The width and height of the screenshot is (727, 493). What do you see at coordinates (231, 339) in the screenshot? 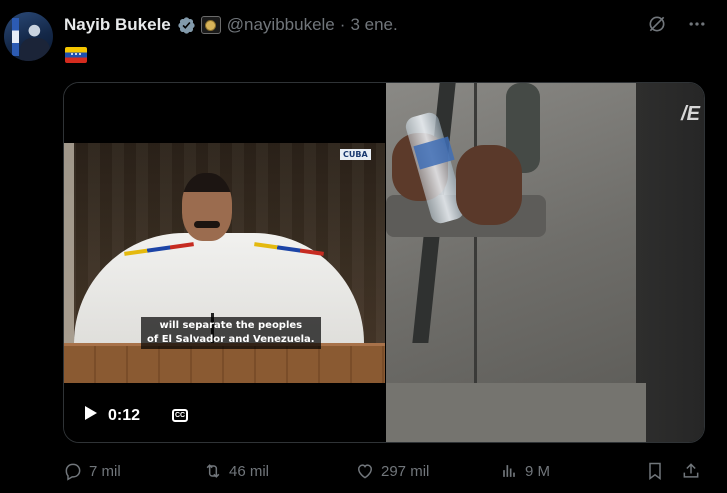
I see `subtitle-line-2: of El Salvador and Venezuela.` at bounding box center [231, 339].